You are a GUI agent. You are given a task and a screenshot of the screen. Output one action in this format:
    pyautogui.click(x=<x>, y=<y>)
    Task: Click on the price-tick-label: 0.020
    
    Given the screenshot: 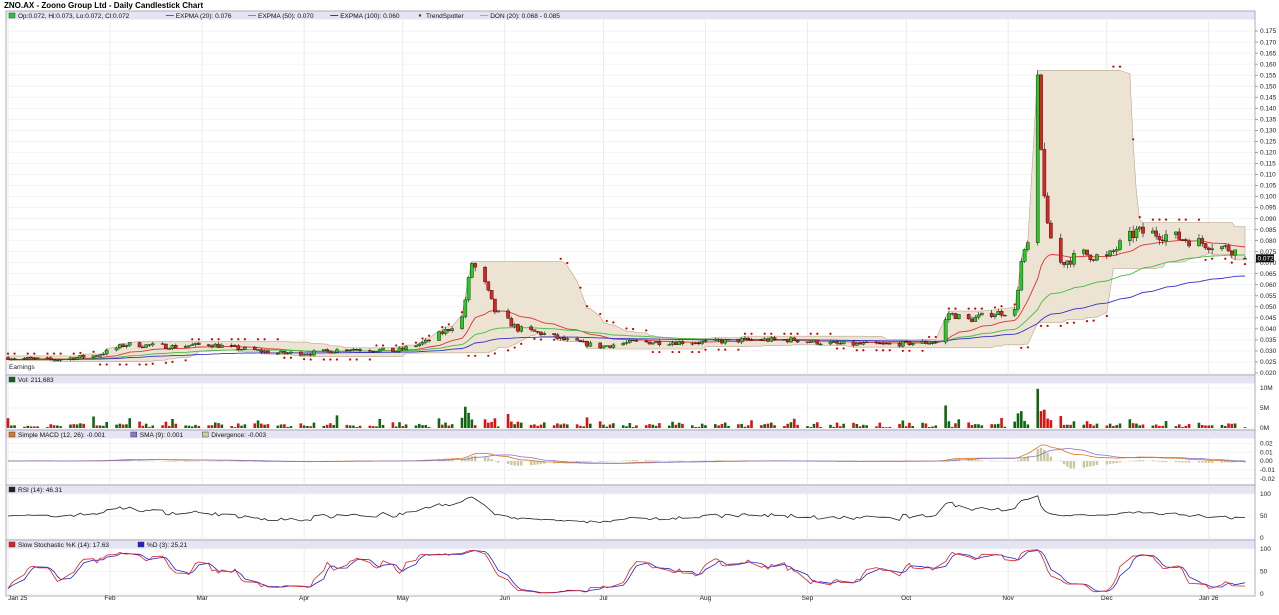 What is the action you would take?
    pyautogui.click(x=1268, y=373)
    